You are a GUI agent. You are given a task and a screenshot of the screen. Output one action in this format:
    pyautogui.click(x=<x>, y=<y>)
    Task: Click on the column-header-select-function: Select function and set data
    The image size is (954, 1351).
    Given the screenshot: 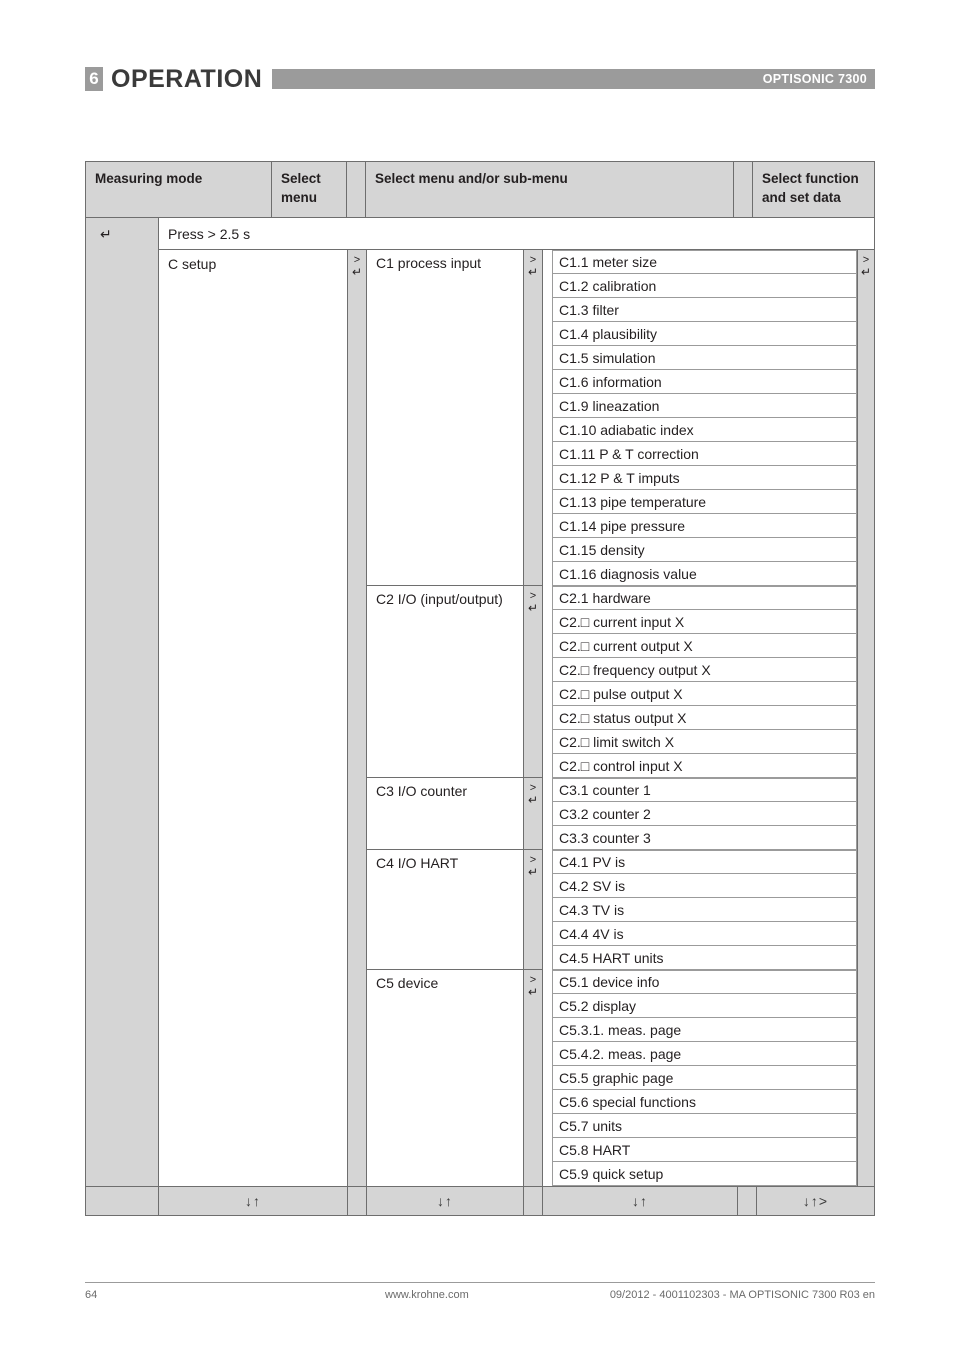 What is the action you would take?
    pyautogui.click(x=813, y=189)
    